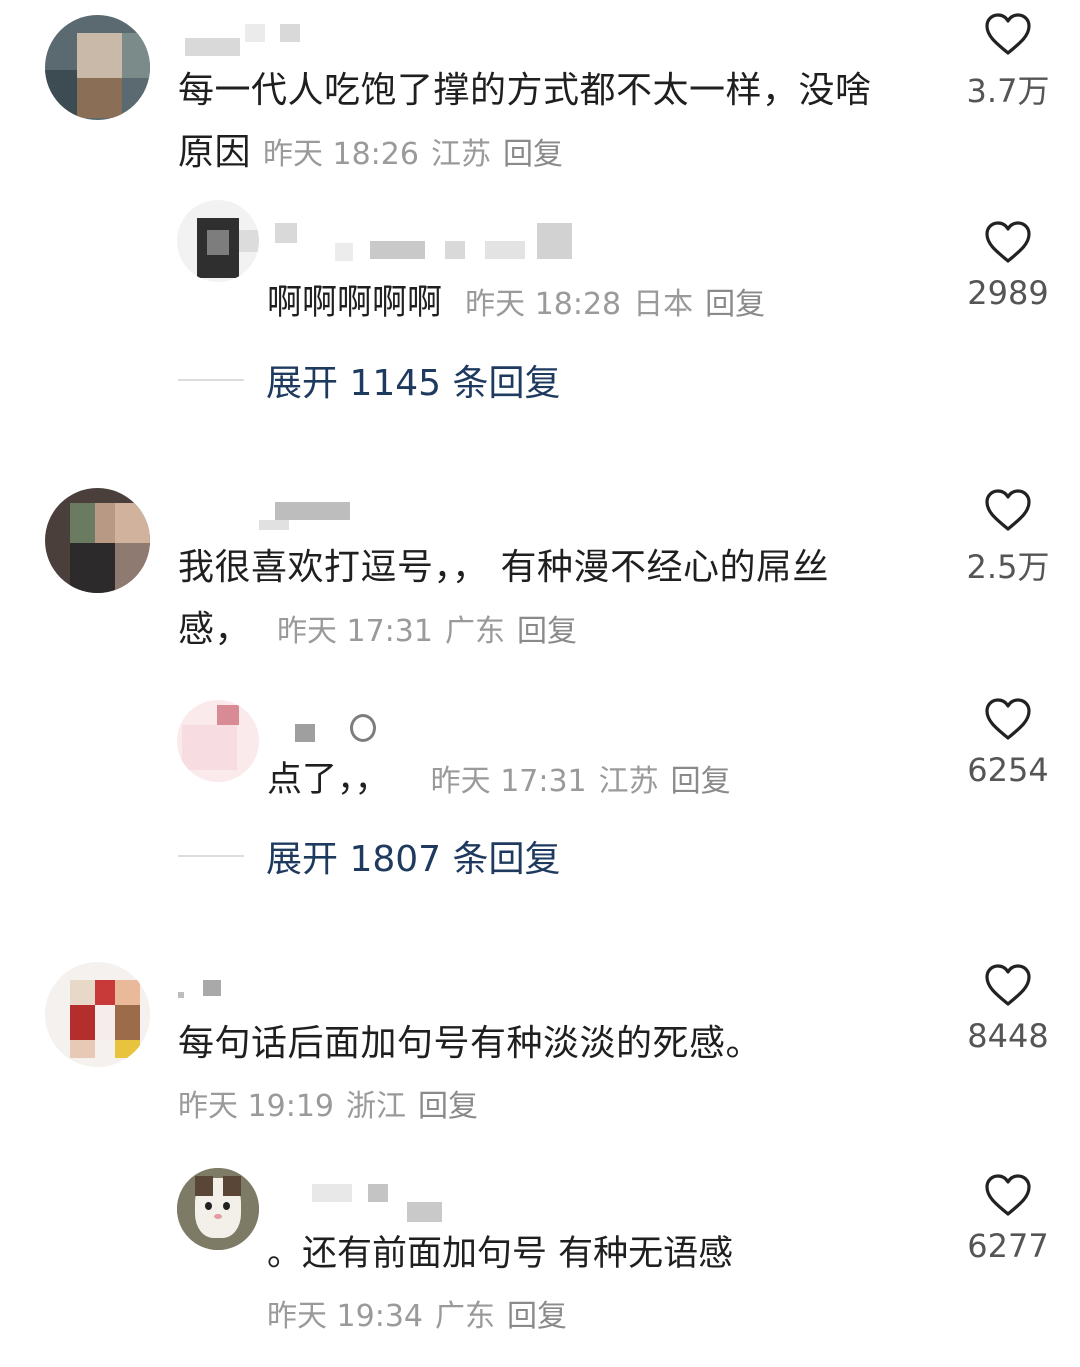  What do you see at coordinates (256, 1106) in the screenshot?
I see `comment-time: 昨天 19:19` at bounding box center [256, 1106].